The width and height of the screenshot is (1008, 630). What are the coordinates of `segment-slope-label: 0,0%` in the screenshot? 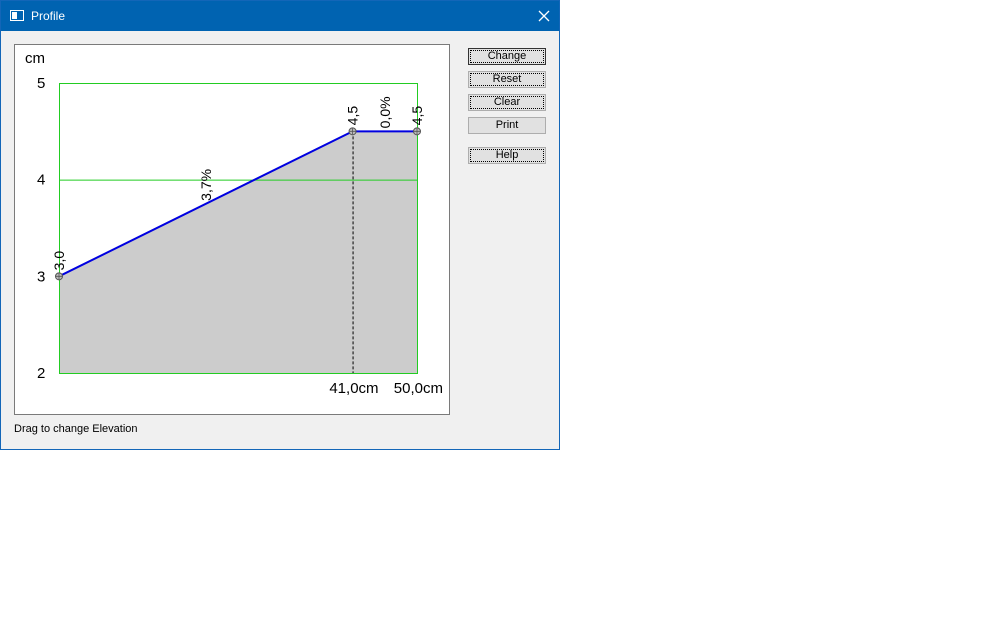 It's located at (385, 112).